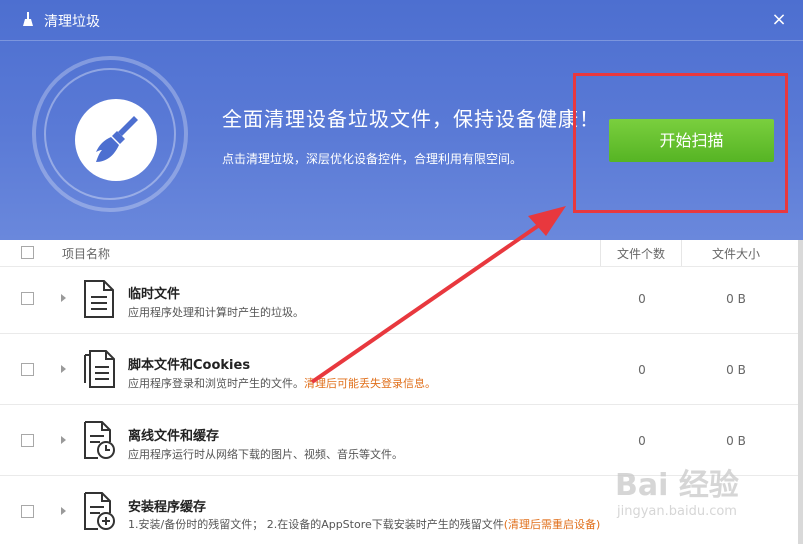 The height and width of the screenshot is (546, 803). I want to click on row-title: 脚本文件和Cookies, so click(189, 365).